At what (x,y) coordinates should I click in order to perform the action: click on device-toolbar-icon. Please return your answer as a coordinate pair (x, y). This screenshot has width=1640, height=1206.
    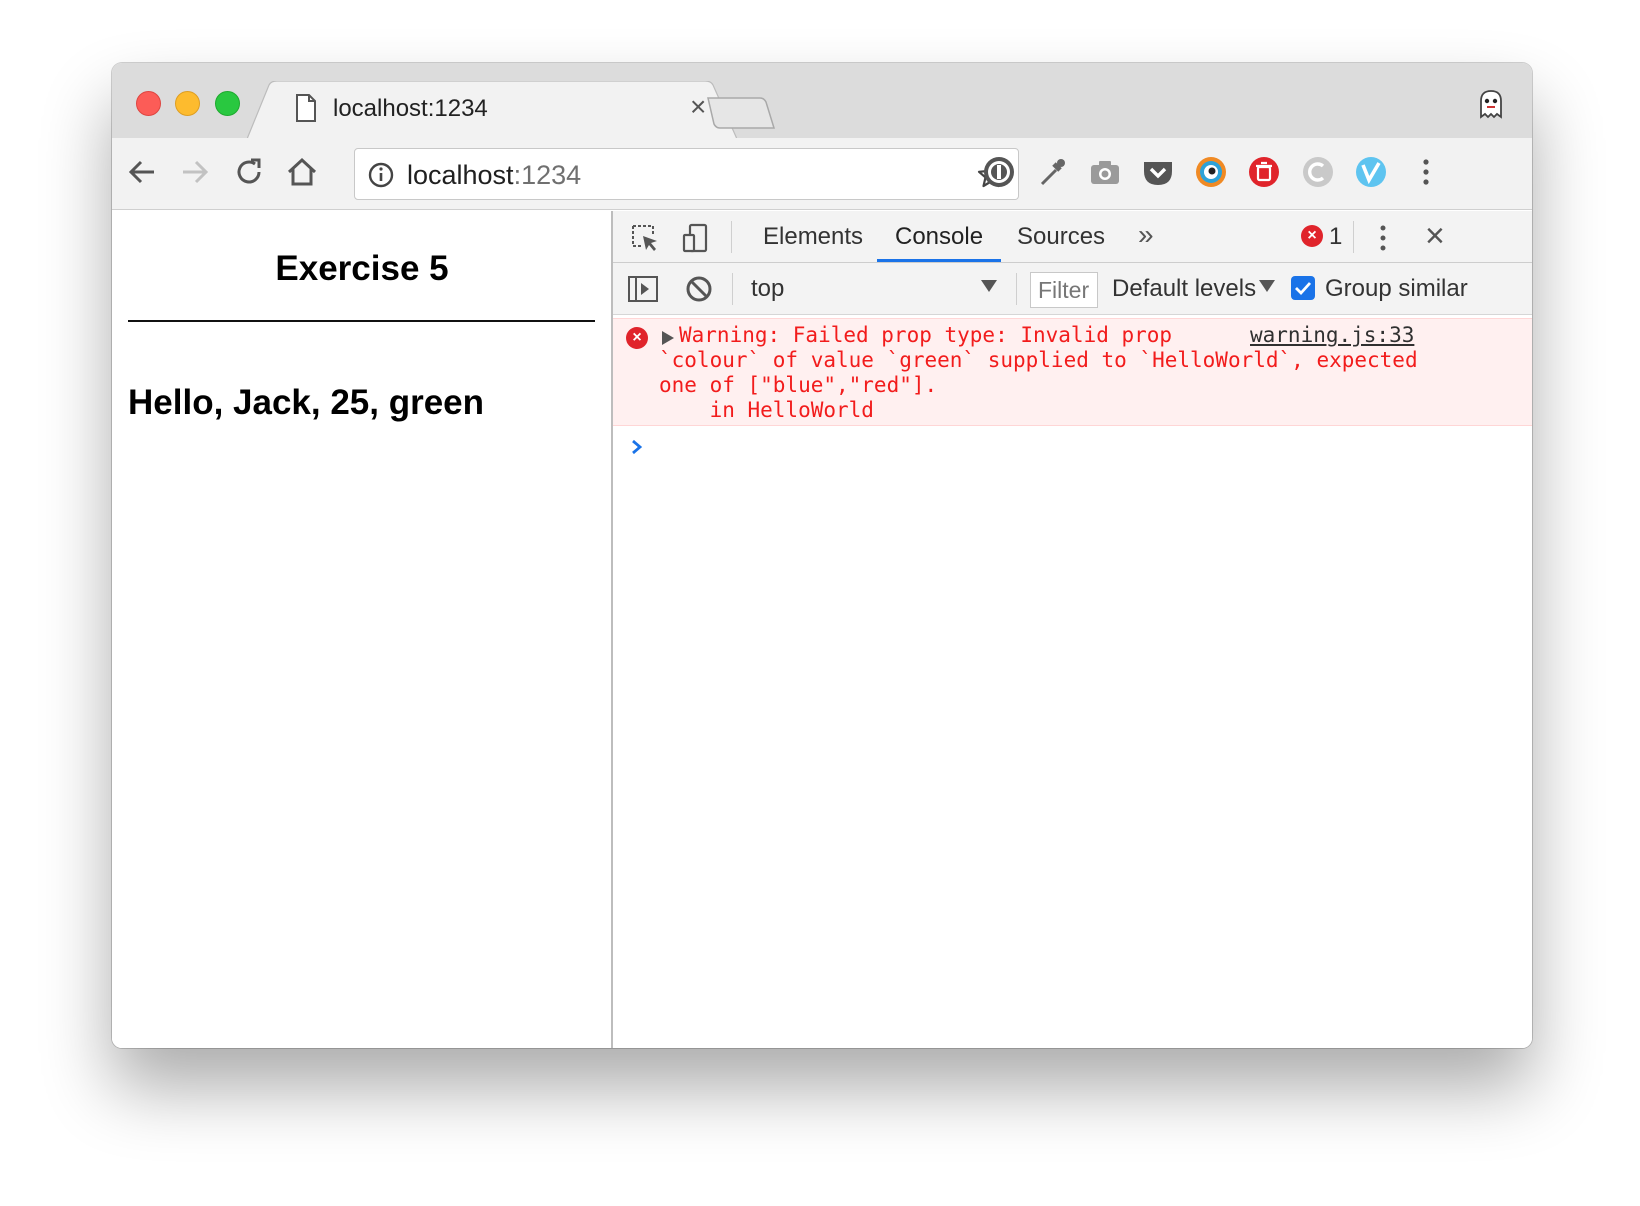
    Looking at the image, I should click on (695, 238).